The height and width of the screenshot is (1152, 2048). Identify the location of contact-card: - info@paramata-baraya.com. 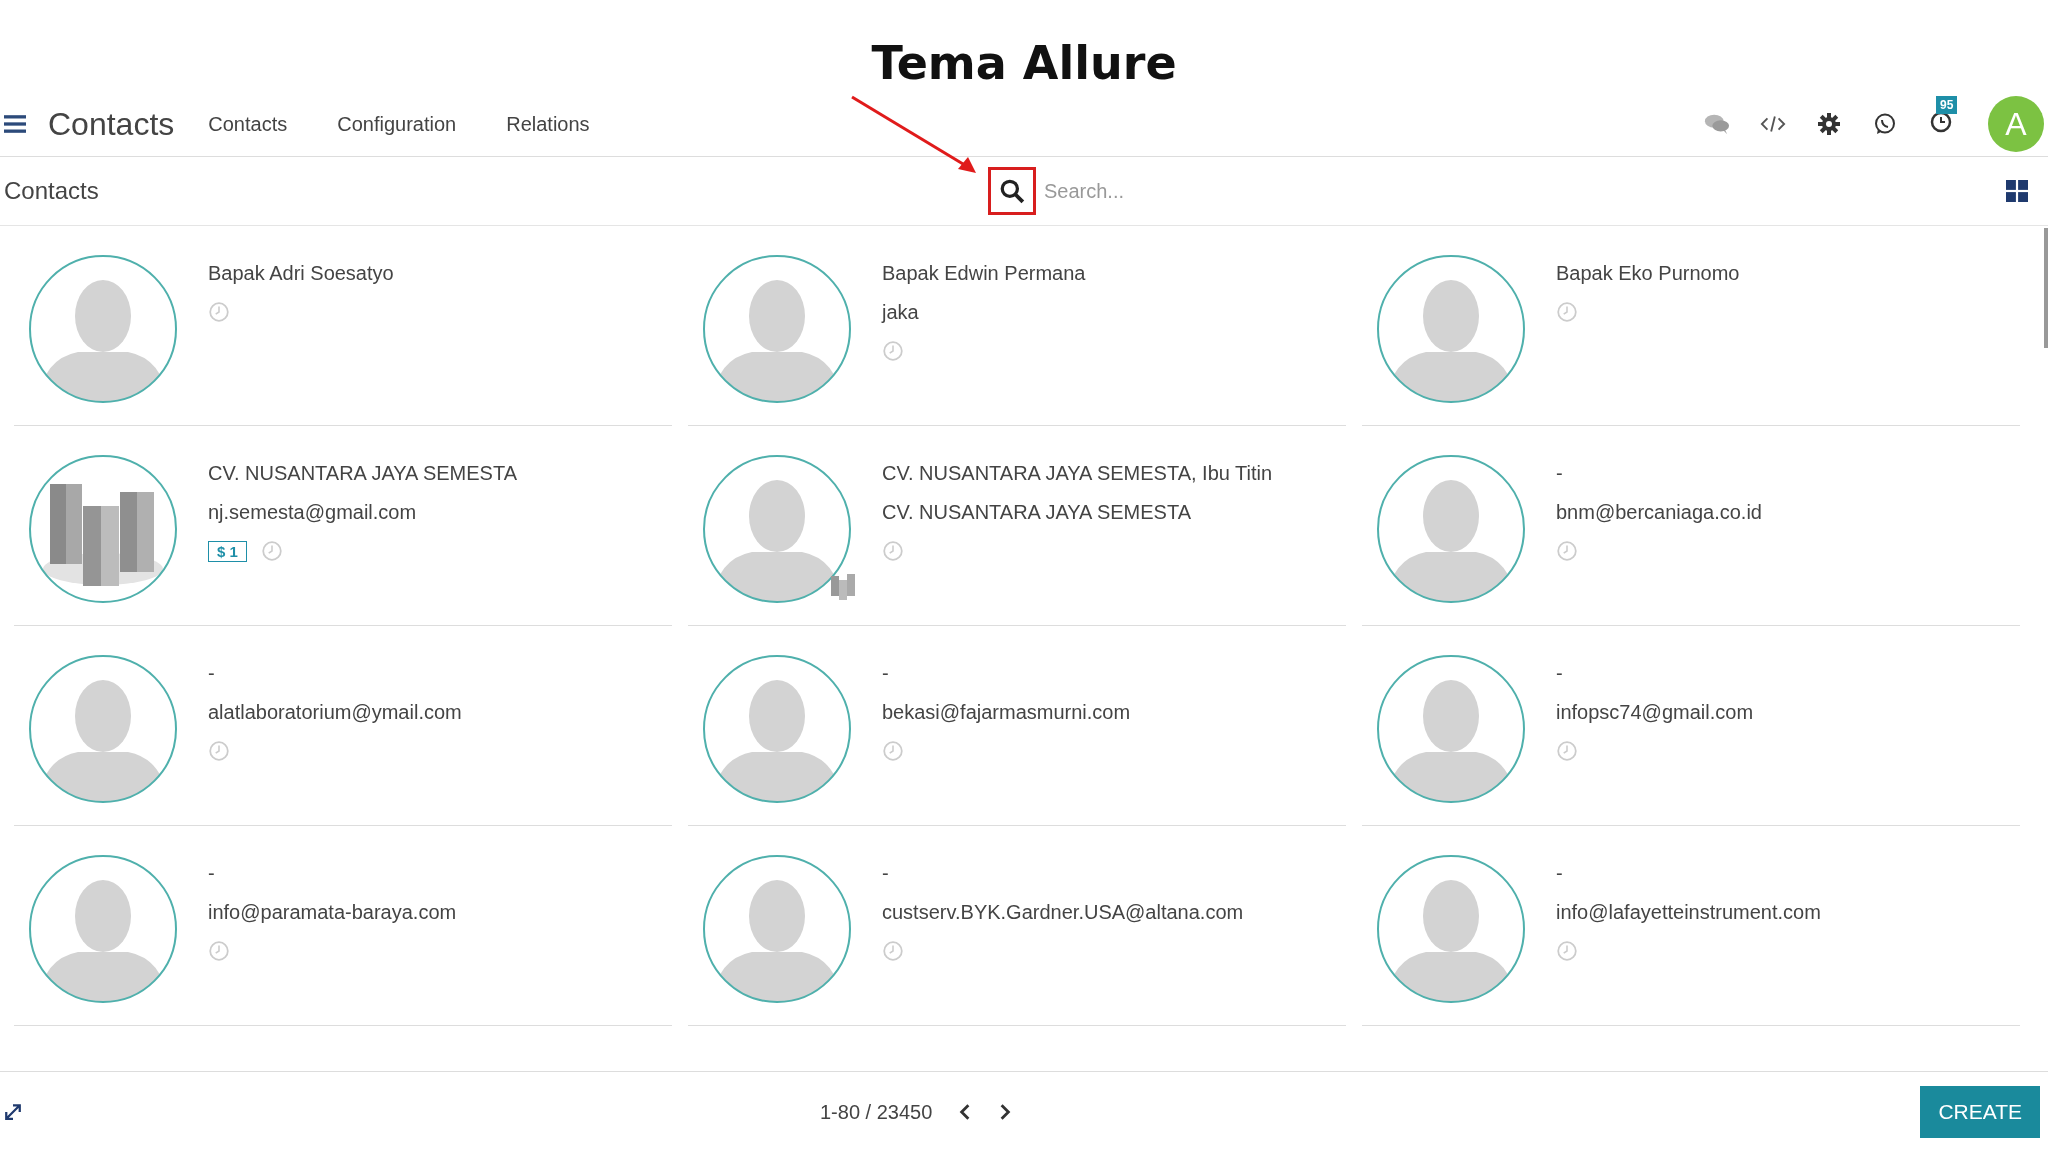
(343, 926).